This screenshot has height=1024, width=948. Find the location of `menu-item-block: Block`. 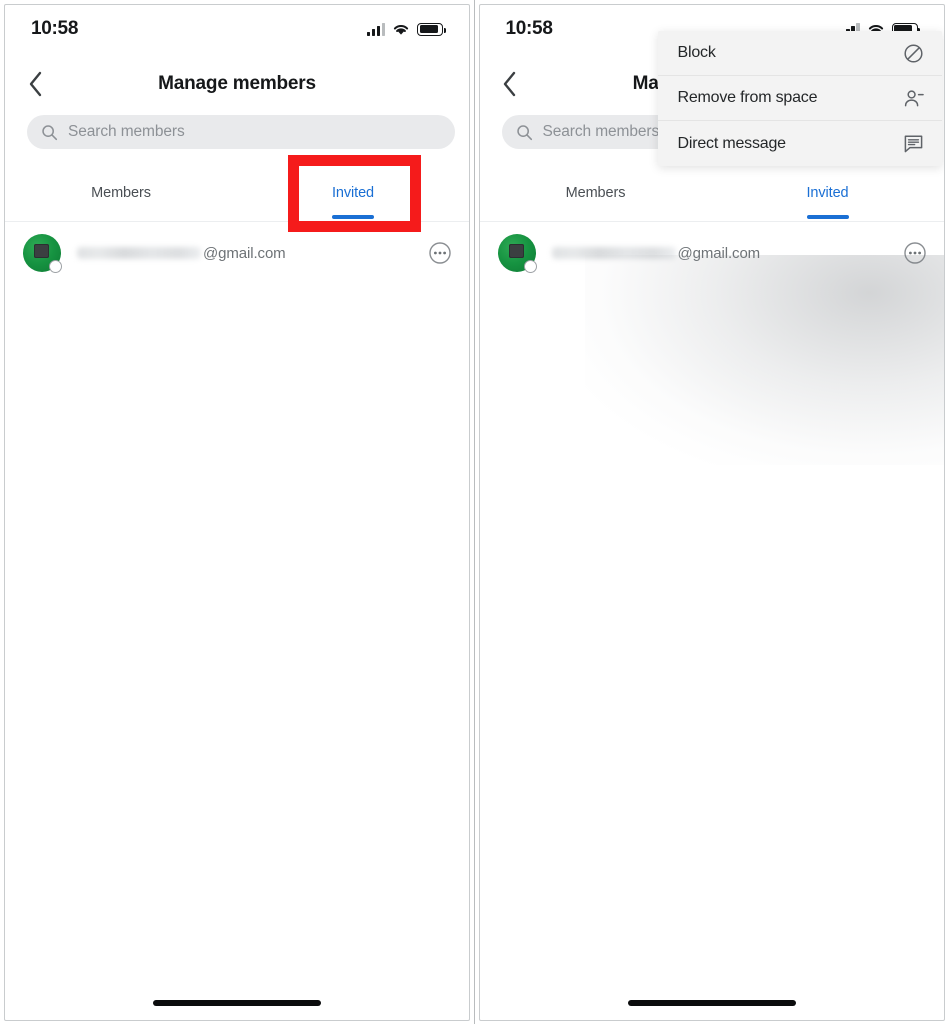

menu-item-block: Block is located at coordinates (799, 53).